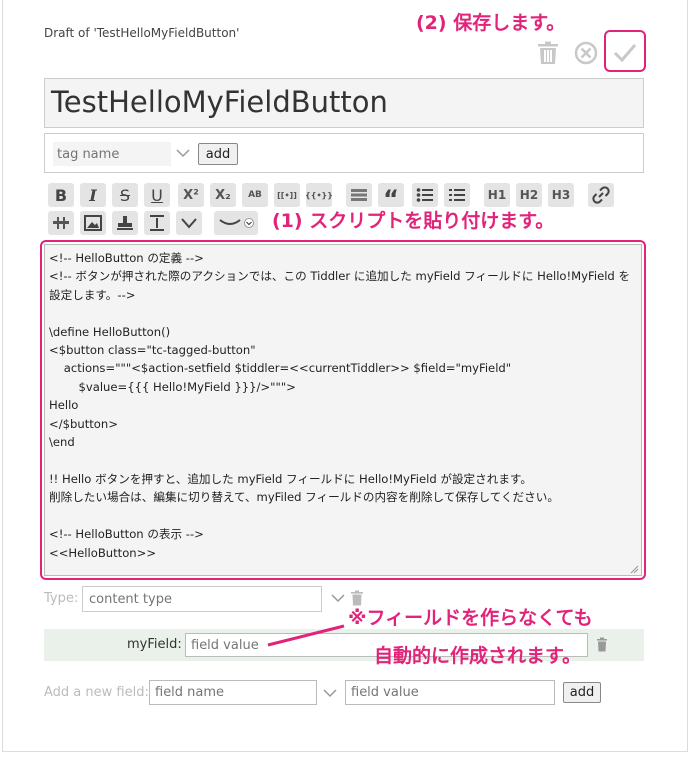 This screenshot has height=757, width=690. I want to click on tag-editor: add, so click(344, 153).